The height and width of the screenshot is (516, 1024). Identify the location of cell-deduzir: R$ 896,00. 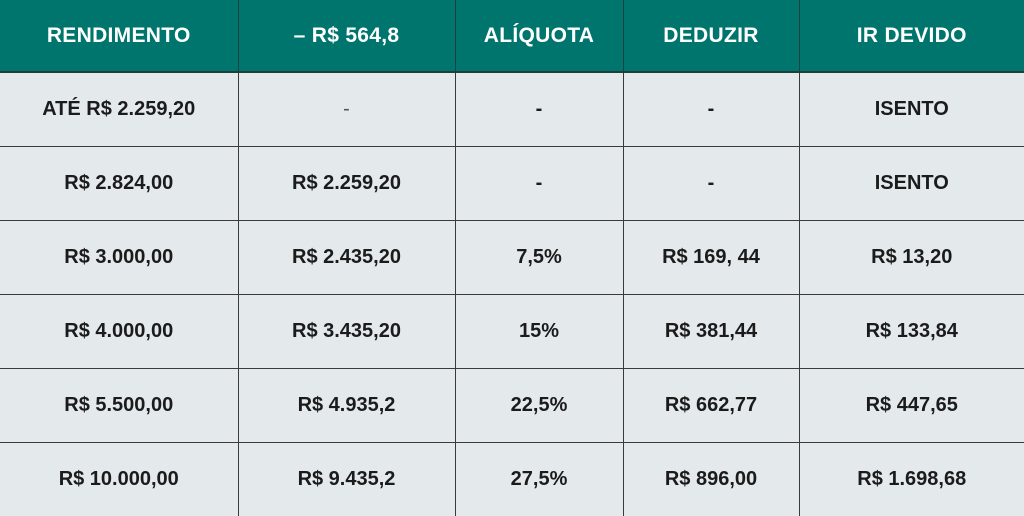
(711, 479).